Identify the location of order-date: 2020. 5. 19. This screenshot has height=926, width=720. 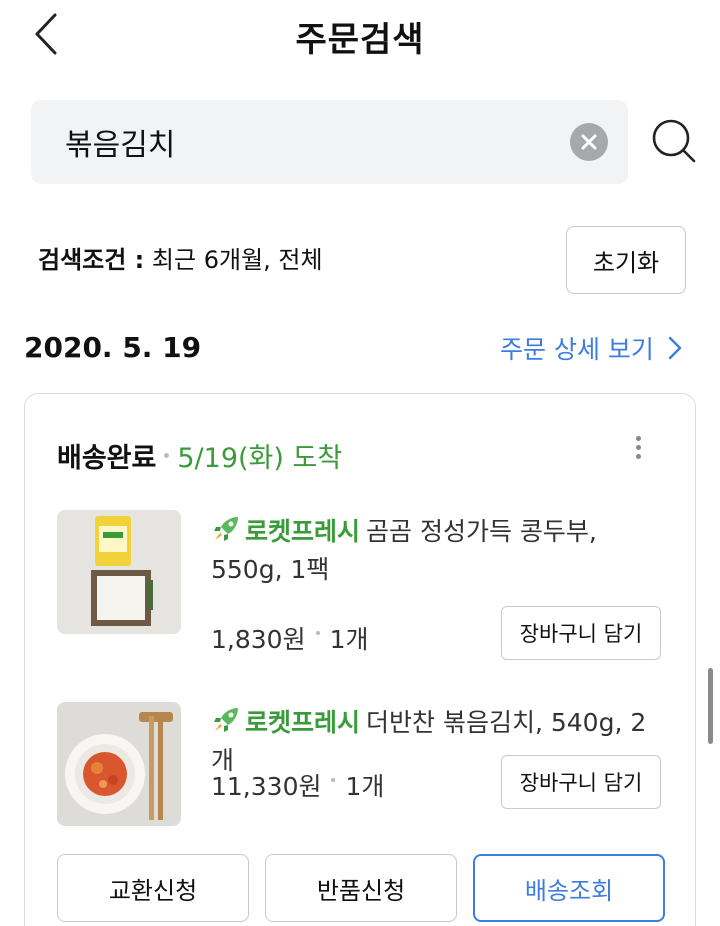
(113, 347).